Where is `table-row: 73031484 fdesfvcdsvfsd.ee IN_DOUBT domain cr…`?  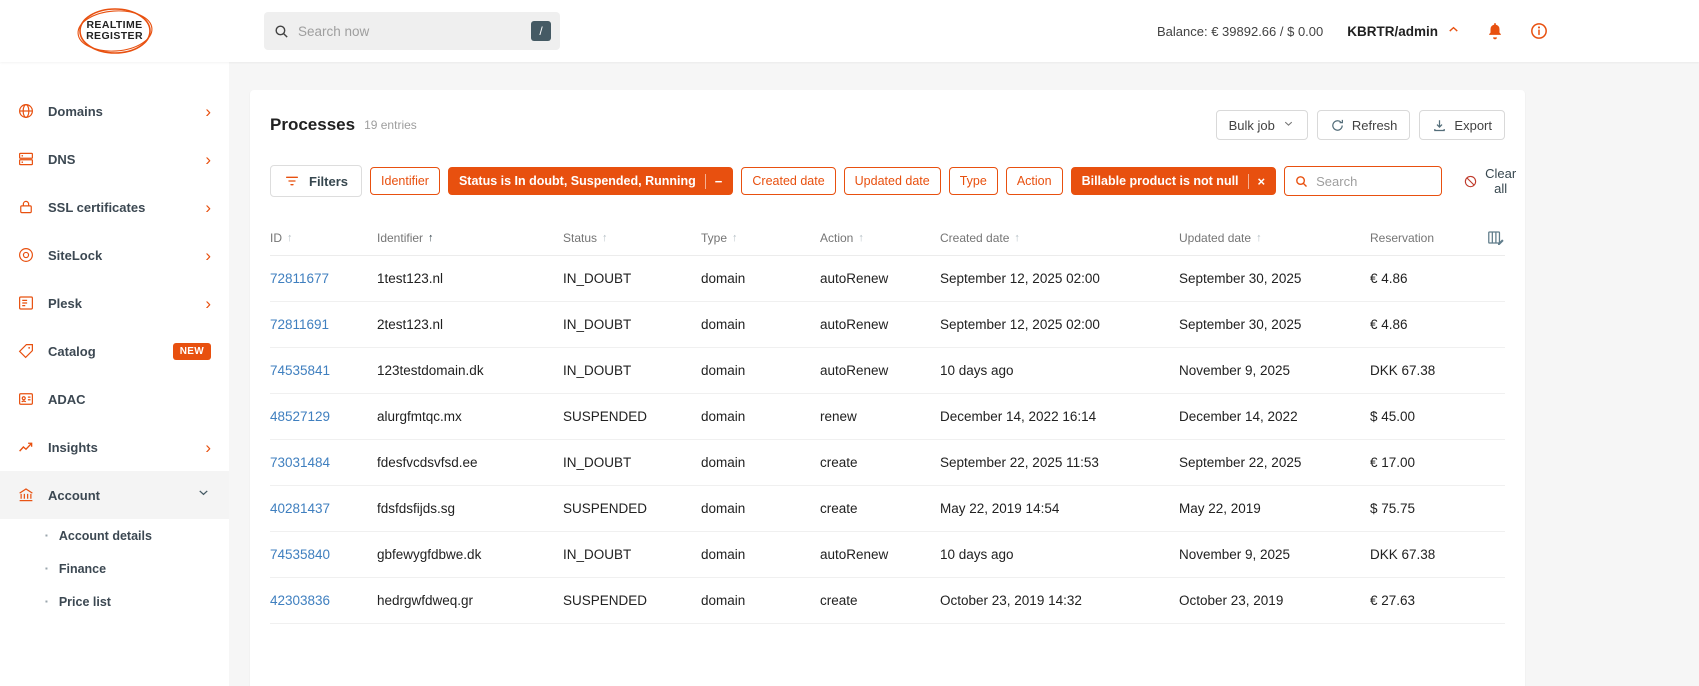
table-row: 73031484 fdesfvcdsvfsd.ee IN_DOUBT domain cr… is located at coordinates (887, 463).